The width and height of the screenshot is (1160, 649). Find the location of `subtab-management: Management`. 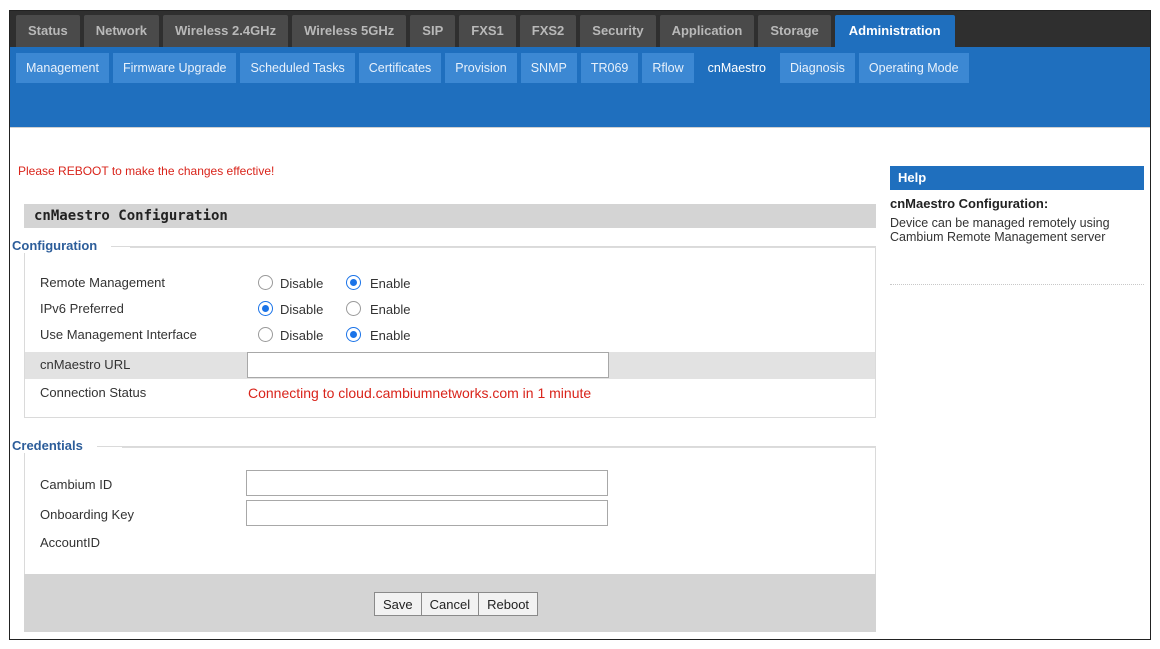

subtab-management: Management is located at coordinates (62, 68).